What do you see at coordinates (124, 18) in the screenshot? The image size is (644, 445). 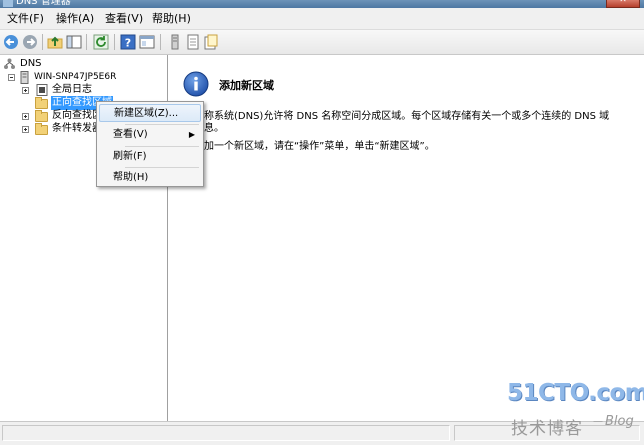 I see `menu-view: 查看(V)` at bounding box center [124, 18].